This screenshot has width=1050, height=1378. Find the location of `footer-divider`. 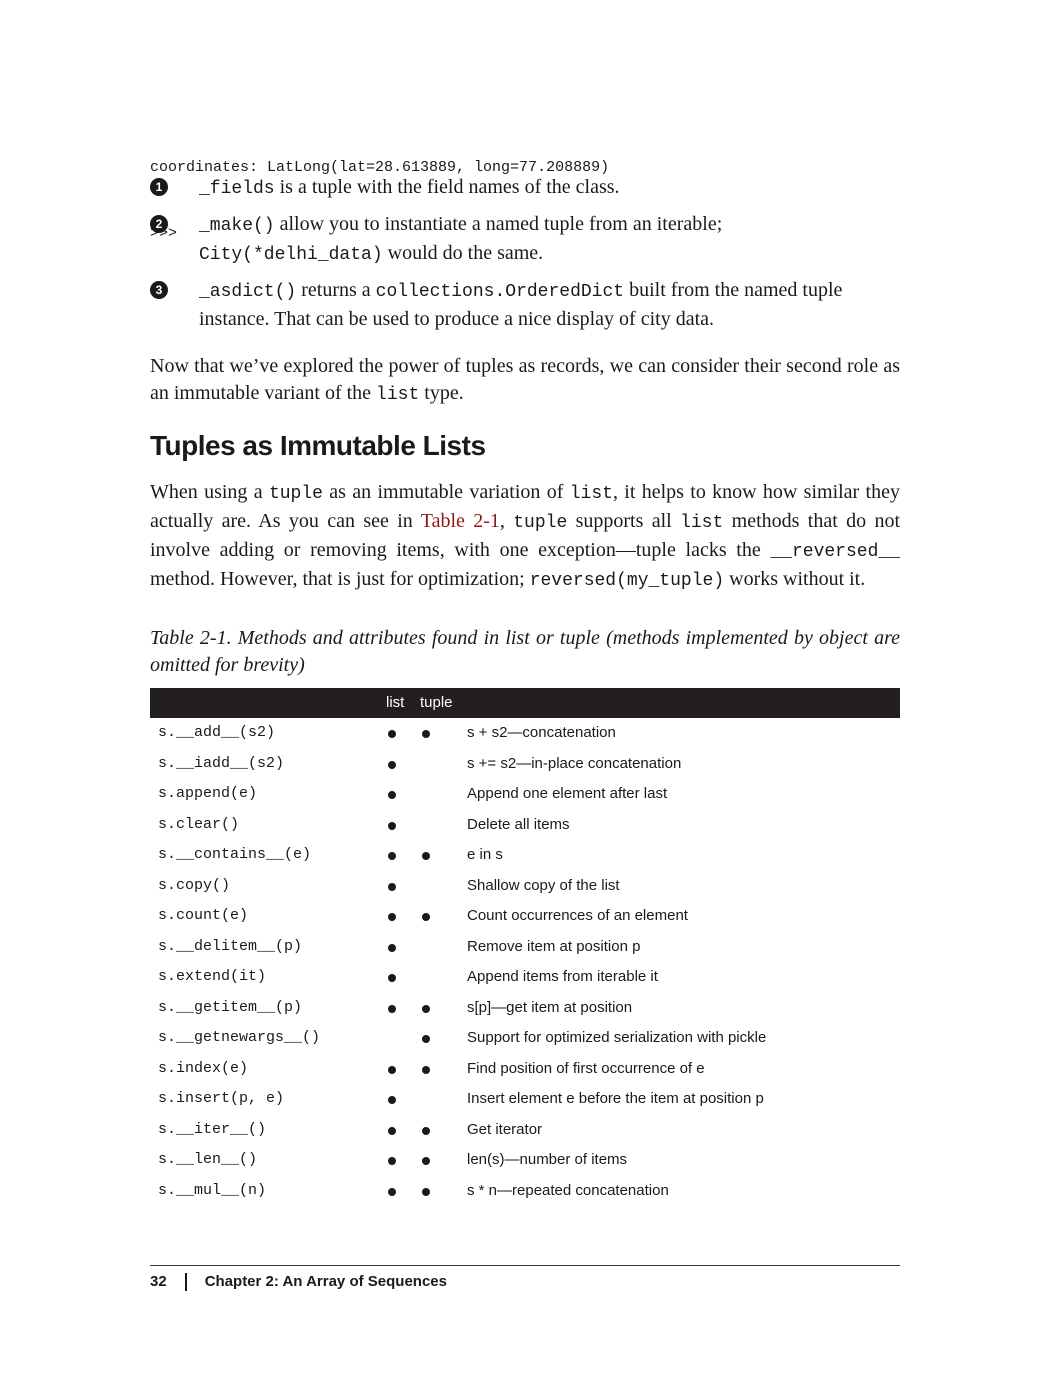

footer-divider is located at coordinates (525, 1265).